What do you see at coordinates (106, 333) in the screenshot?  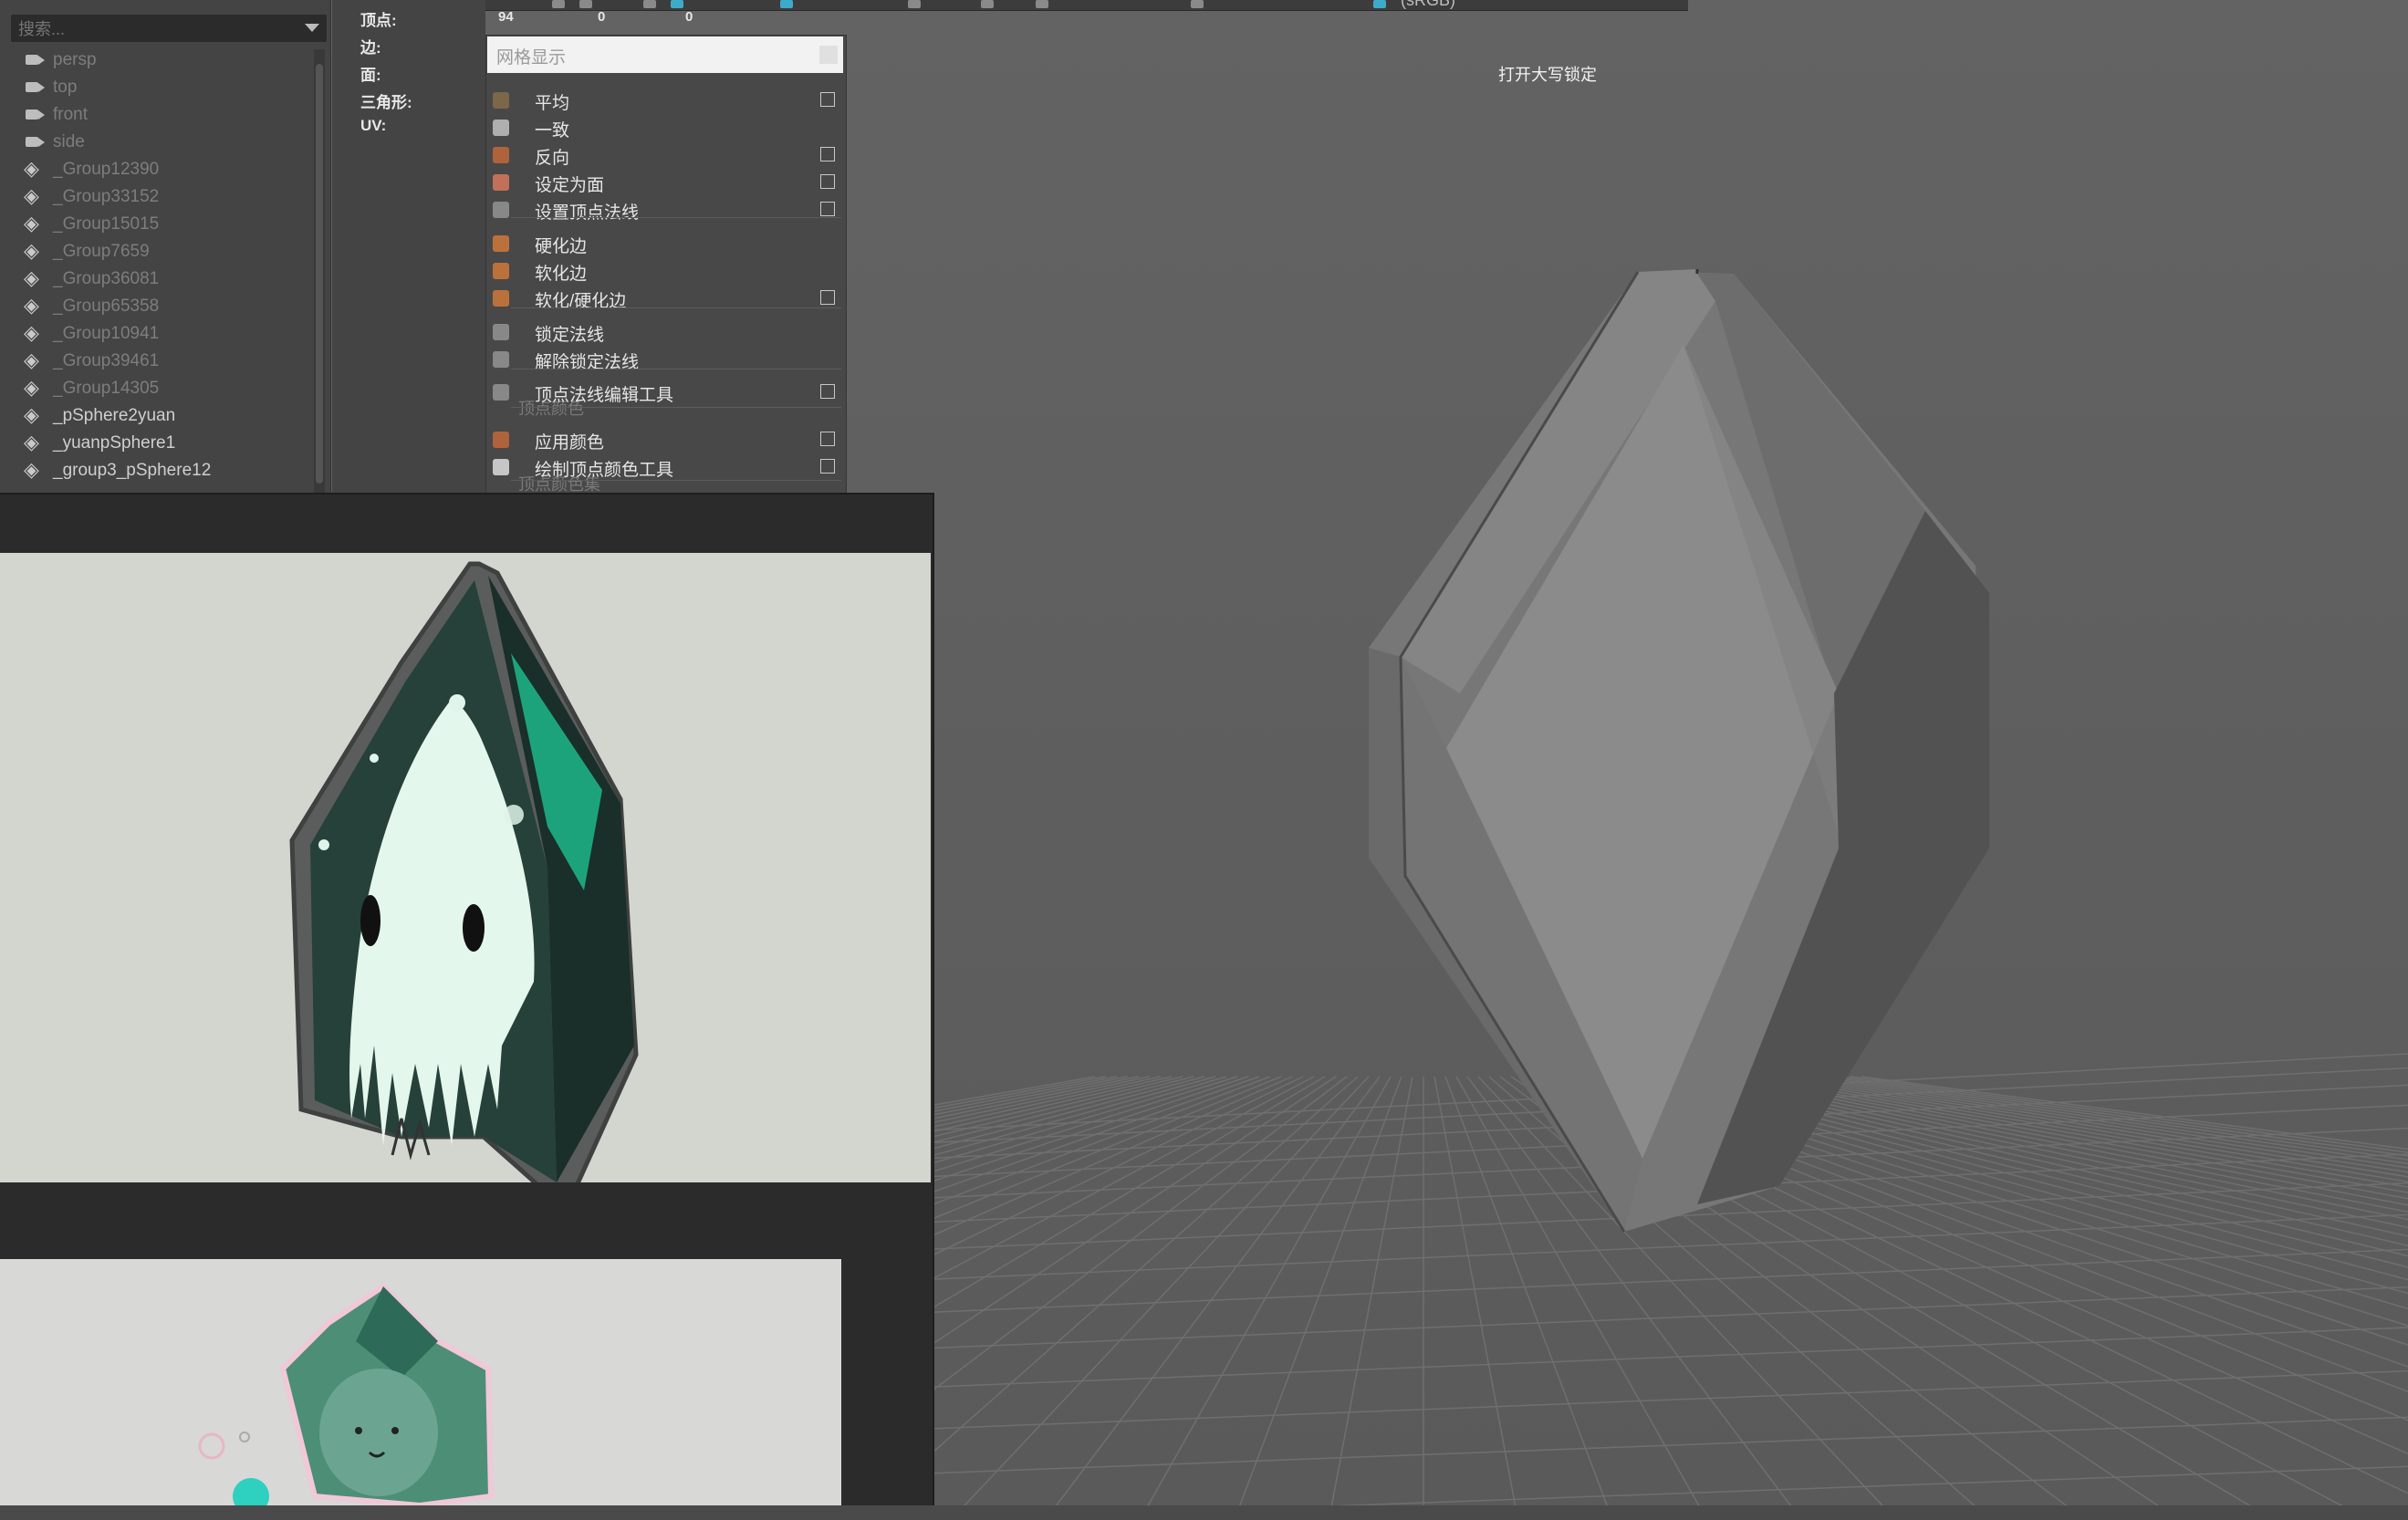 I see `outliner-item-label: _Group10941` at bounding box center [106, 333].